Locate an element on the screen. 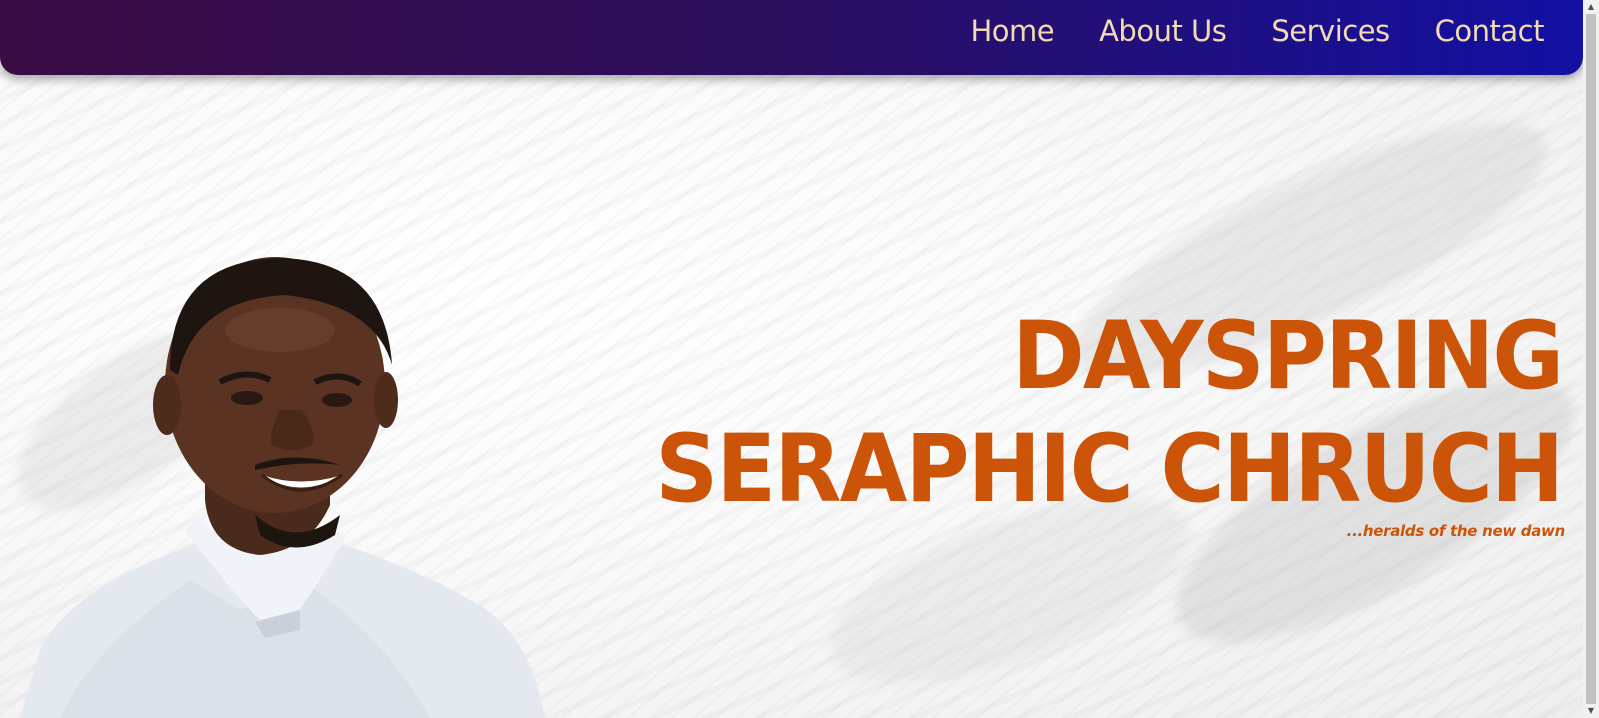 The image size is (1599, 718). scroll-down-arrow-icon: ▼ is located at coordinates (1591, 711).